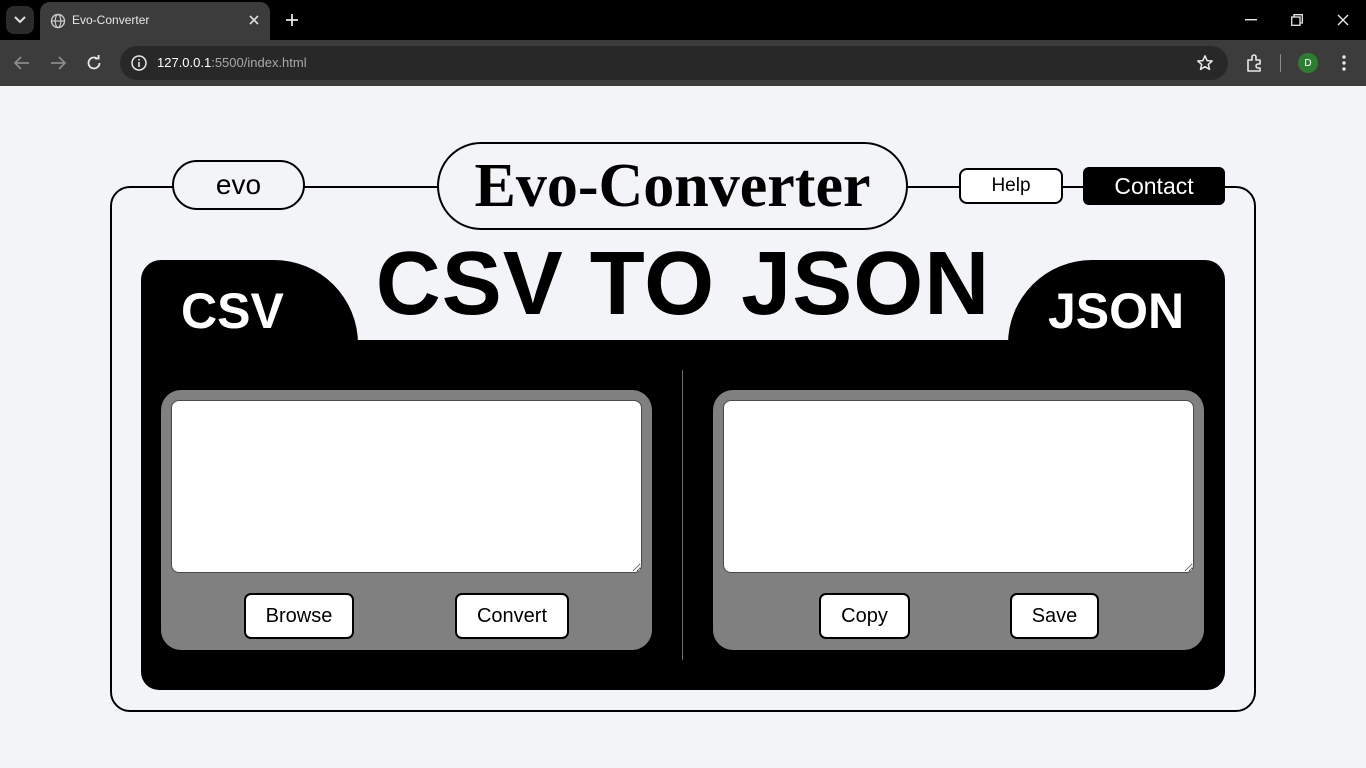 This screenshot has width=1366, height=768. What do you see at coordinates (683, 20) in the screenshot?
I see `browser-tab-strip: Evo-Converter` at bounding box center [683, 20].